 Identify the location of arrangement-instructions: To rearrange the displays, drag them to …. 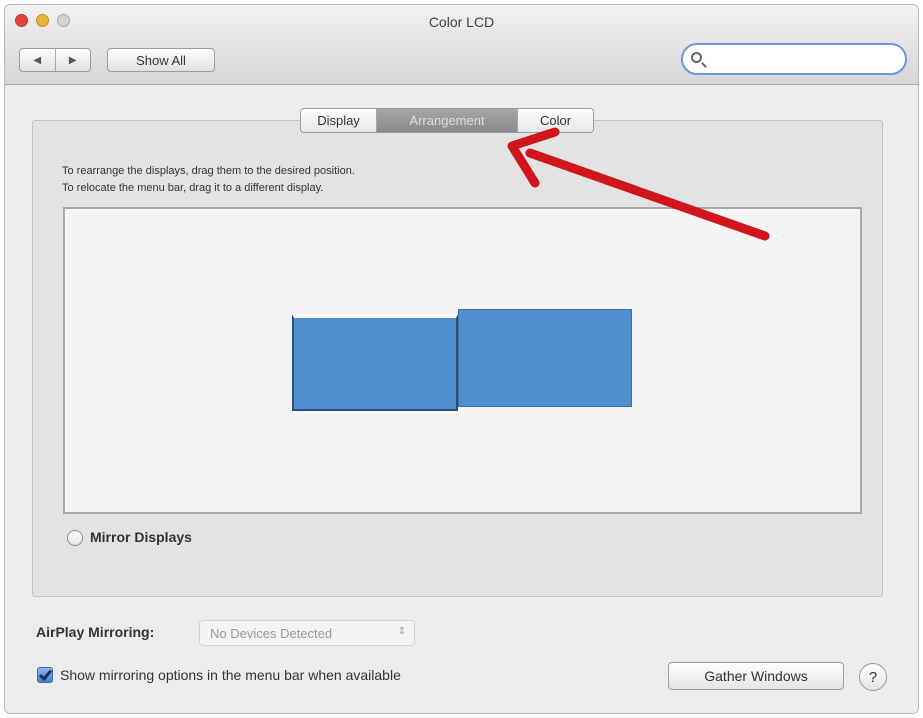
(208, 180).